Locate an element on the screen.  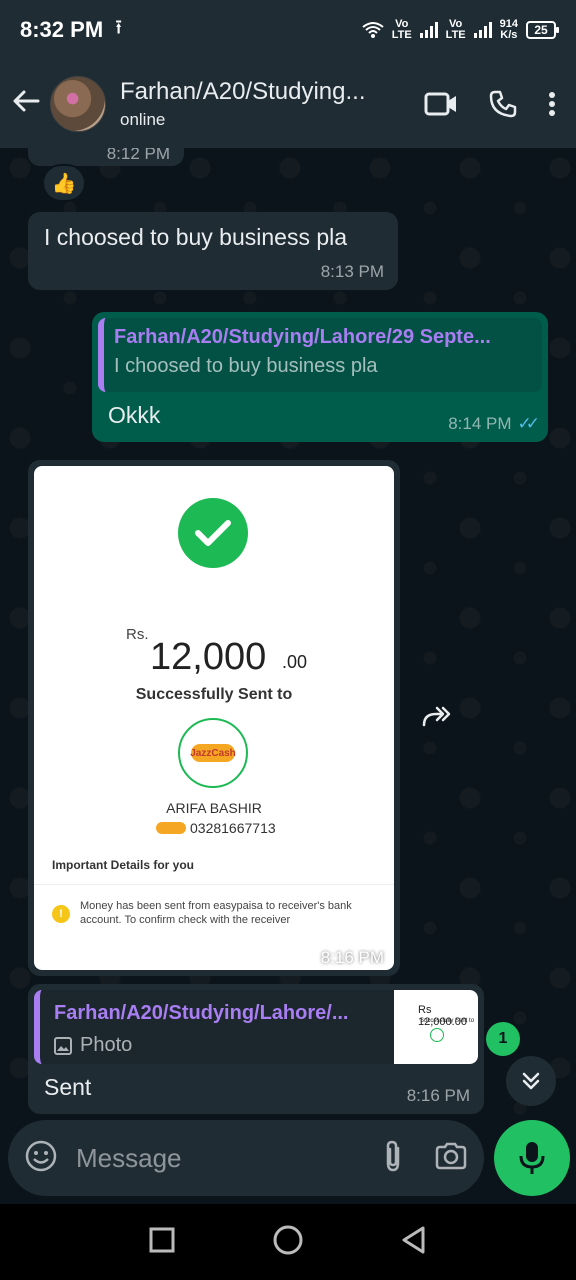
forward-icon is located at coordinates (439, 716).